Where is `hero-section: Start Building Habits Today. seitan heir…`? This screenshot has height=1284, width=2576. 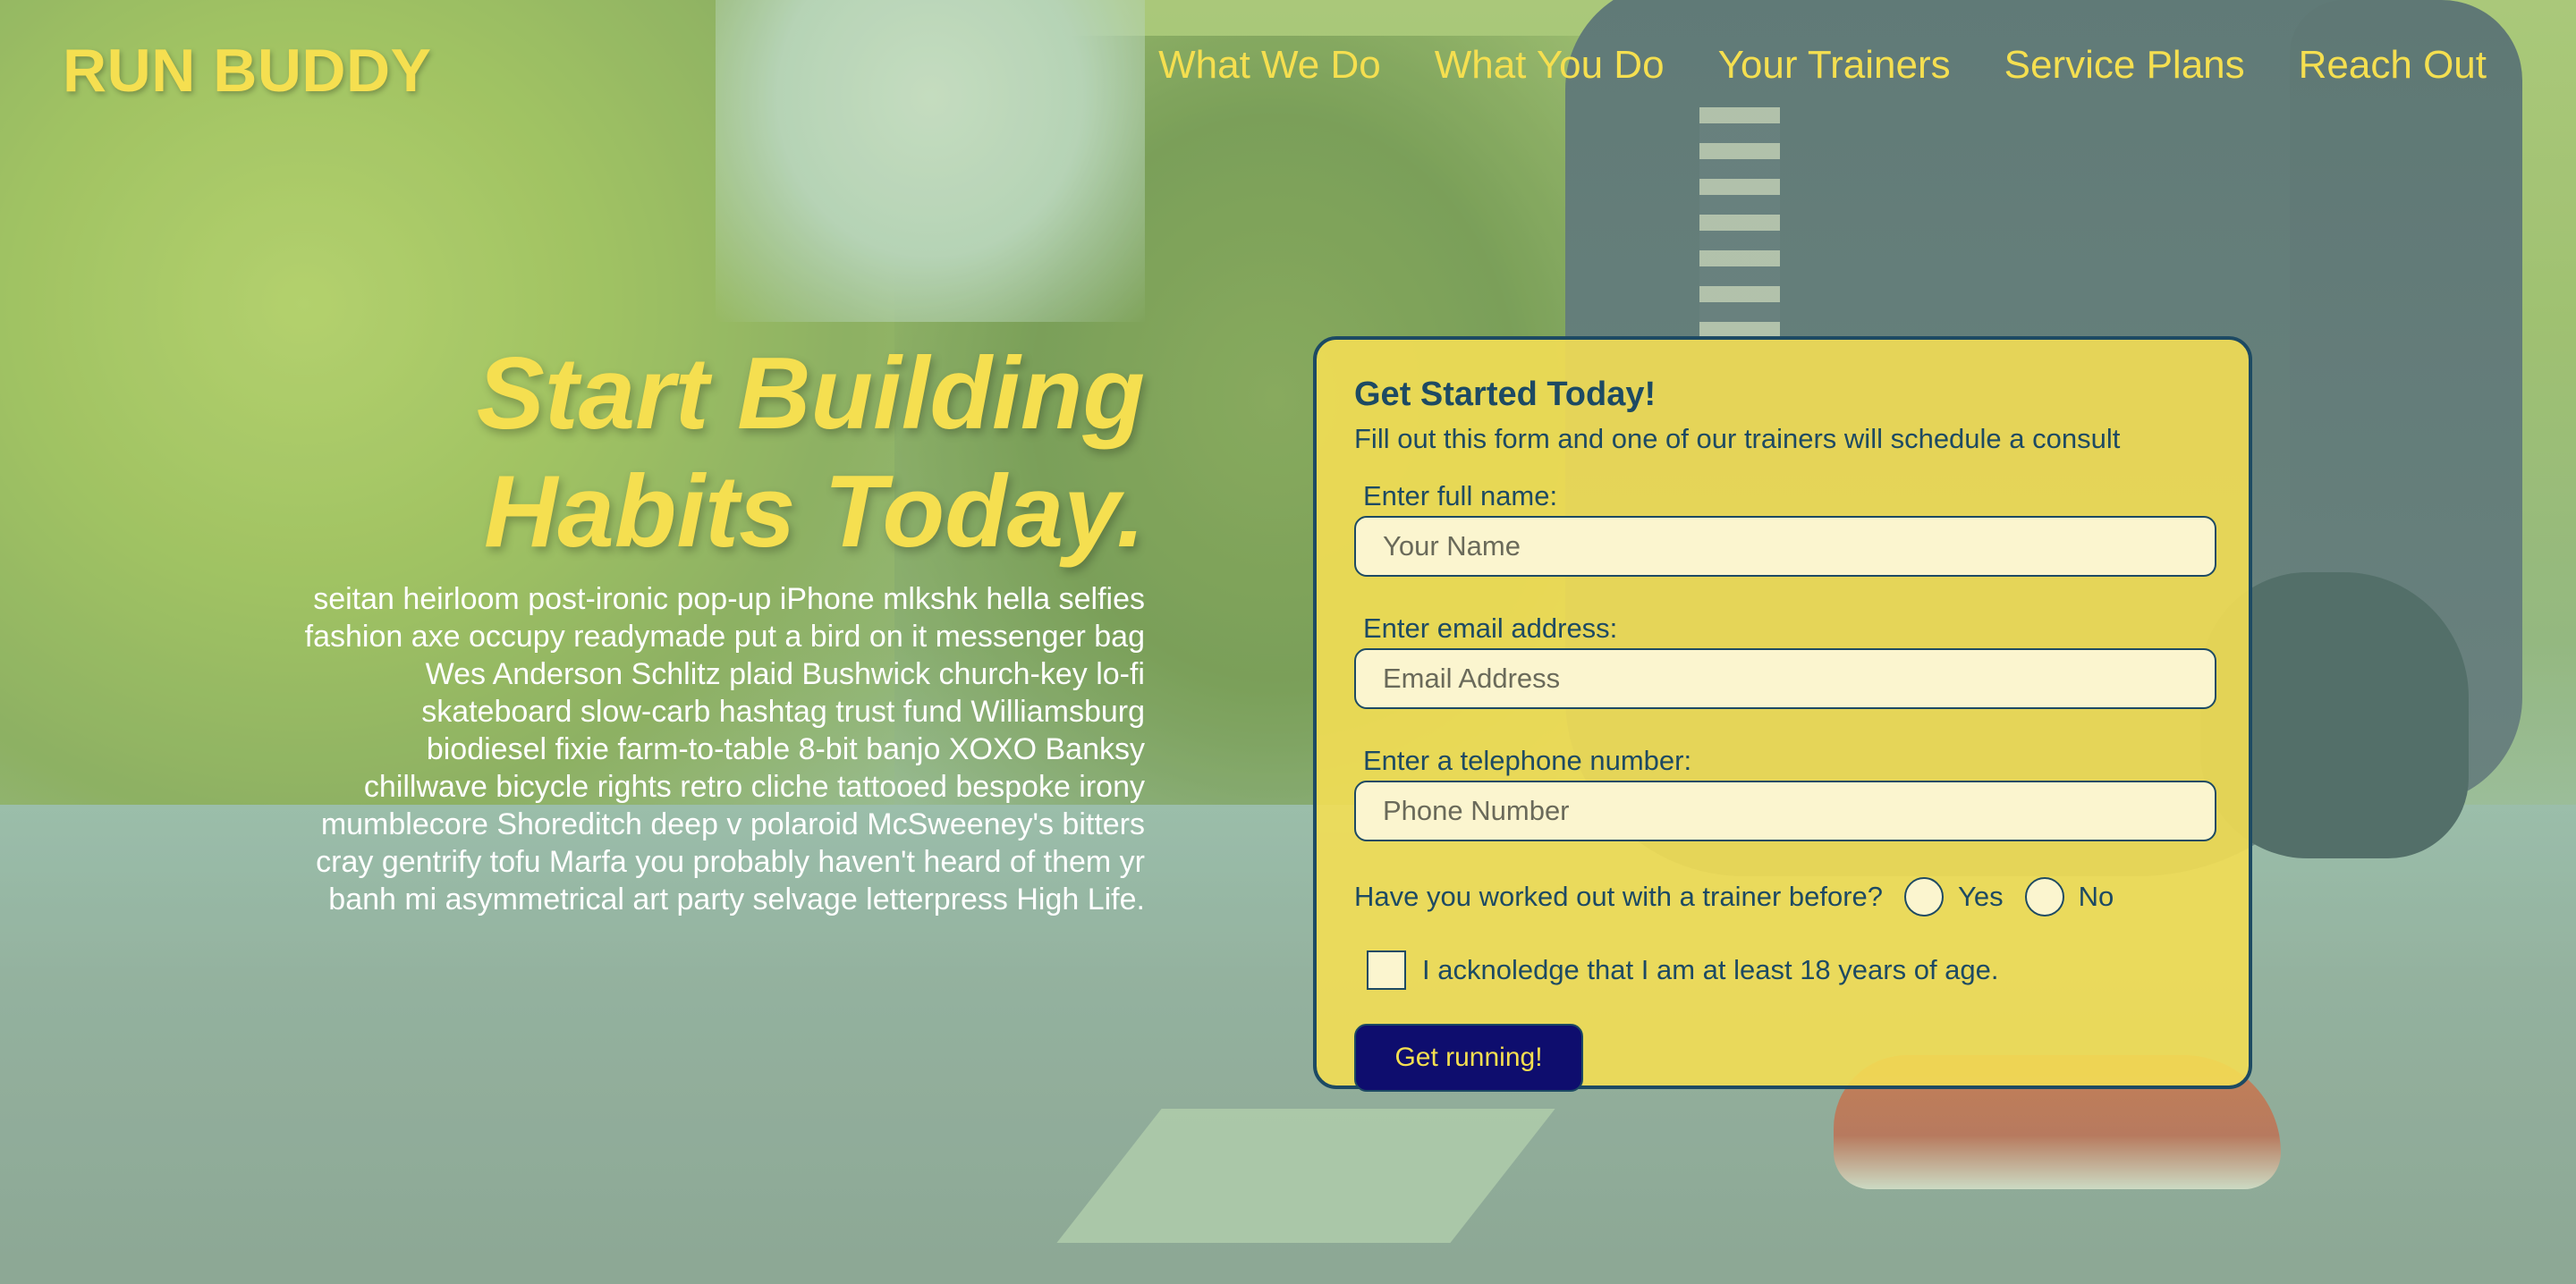
hero-section: Start Building Habits Today. seitan heir… is located at coordinates (724, 627).